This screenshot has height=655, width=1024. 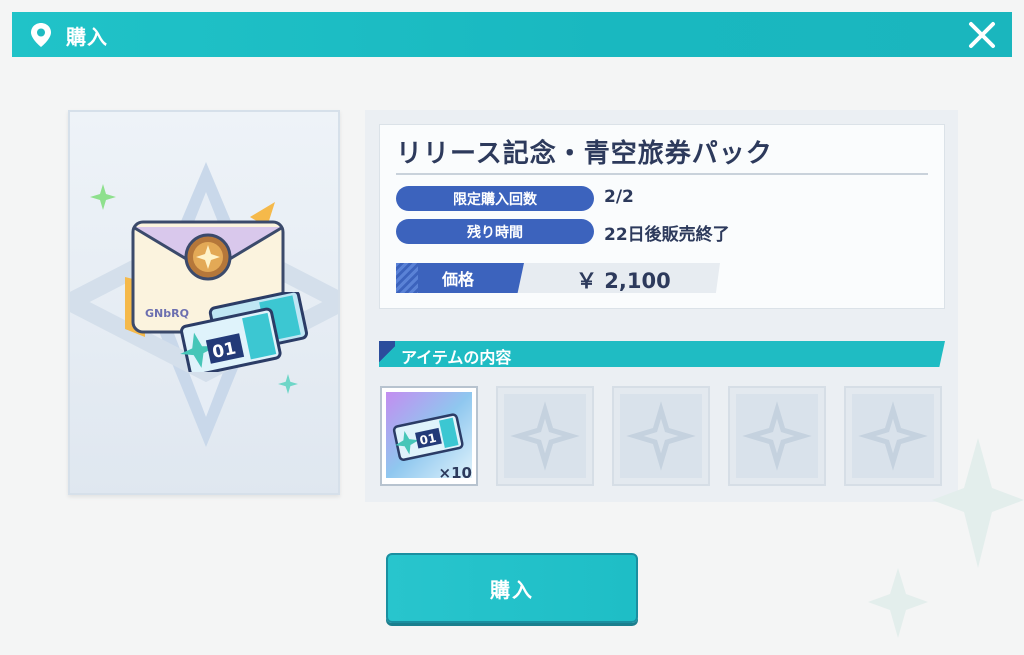 I want to click on sparkle-decoration-icon, so click(x=946, y=538).